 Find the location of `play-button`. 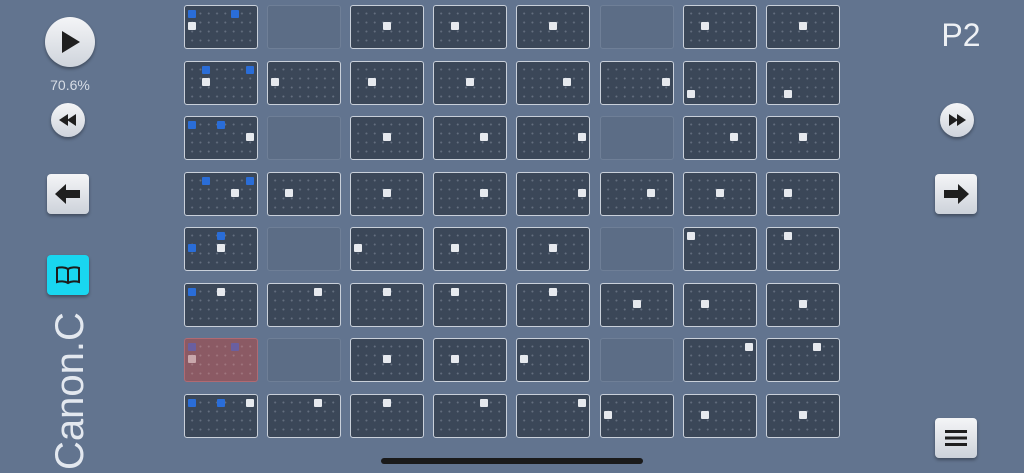

play-button is located at coordinates (70, 42).